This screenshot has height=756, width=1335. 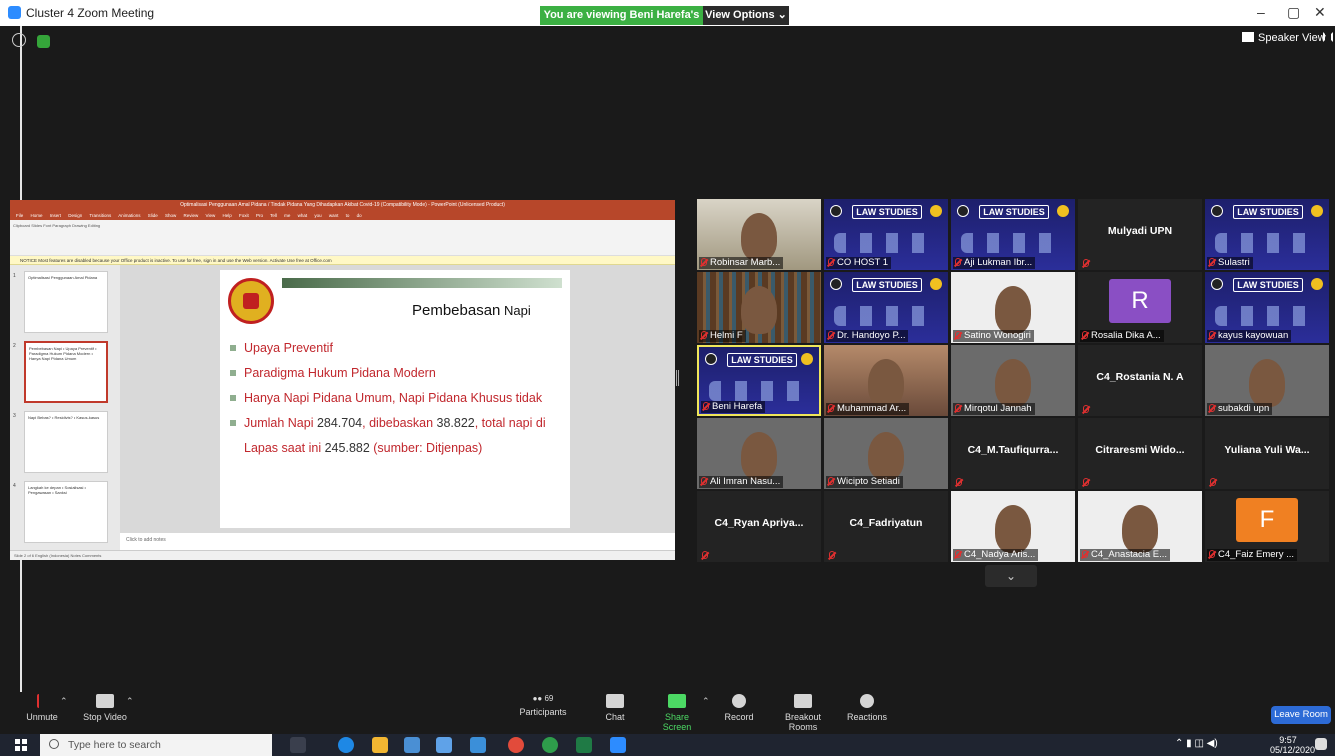 What do you see at coordinates (867, 708) in the screenshot?
I see `reactions-button: Reactions` at bounding box center [867, 708].